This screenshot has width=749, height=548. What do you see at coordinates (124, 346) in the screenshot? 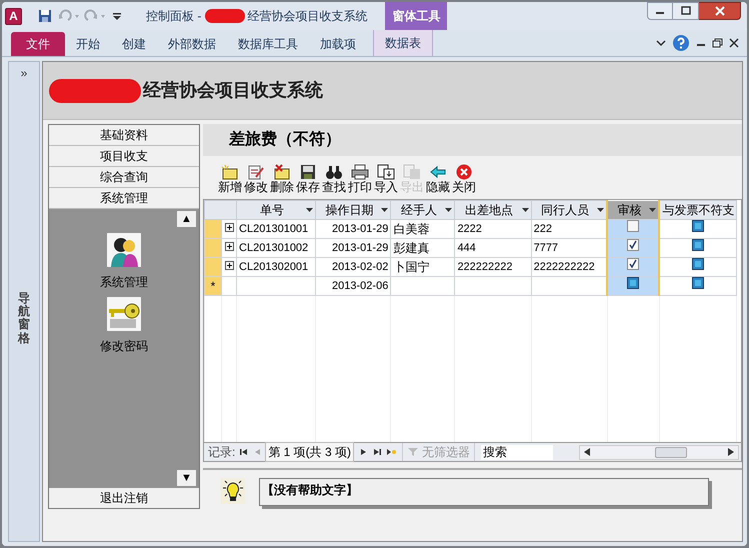
I see `menu-item-label: 修改密码` at bounding box center [124, 346].